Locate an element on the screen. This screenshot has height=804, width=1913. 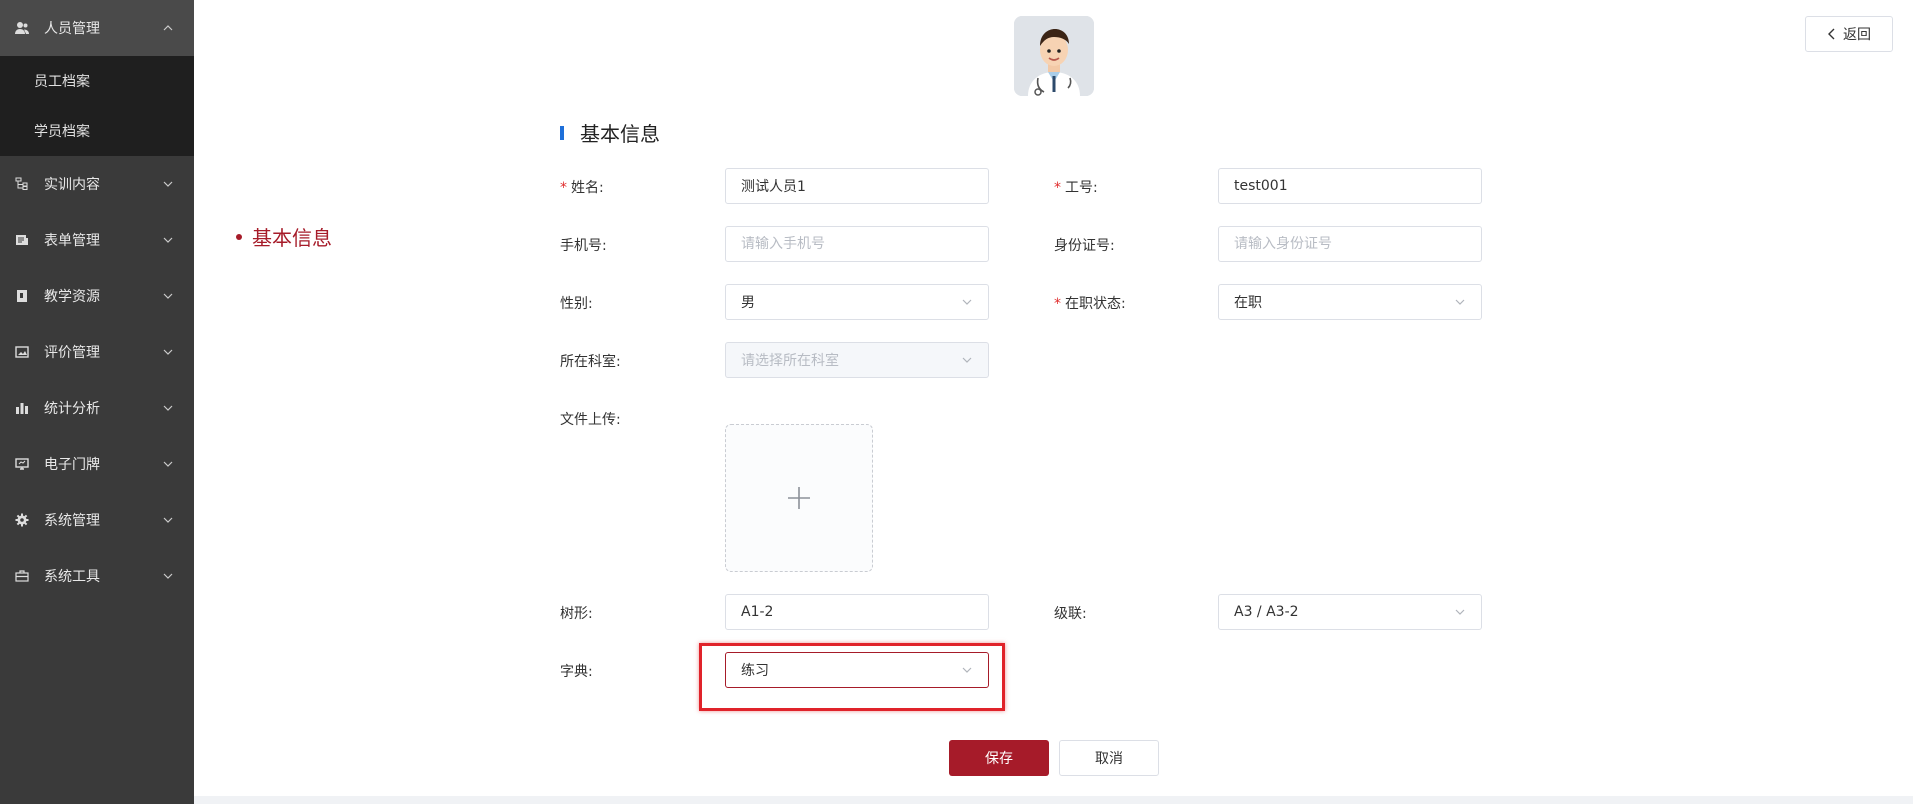
tree-value: A1-2 is located at coordinates (757, 612).